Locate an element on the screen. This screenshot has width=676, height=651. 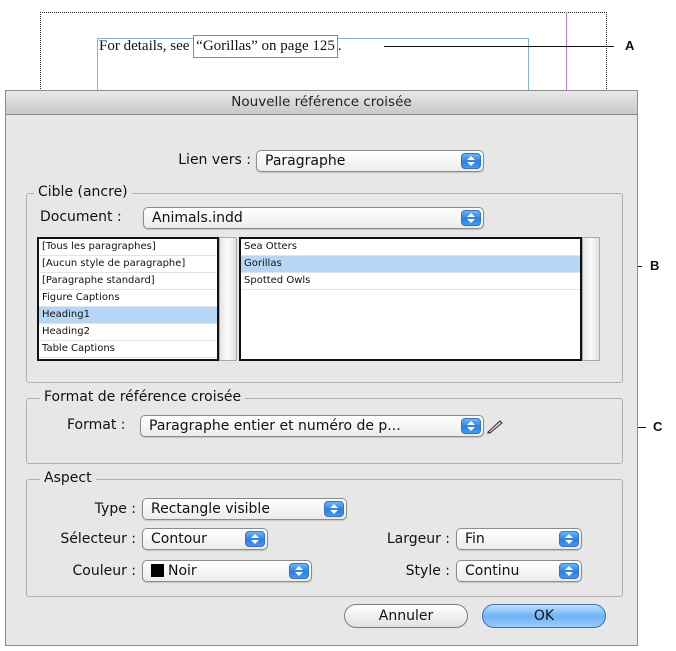
highlight-popup: Contour is located at coordinates (205, 539).